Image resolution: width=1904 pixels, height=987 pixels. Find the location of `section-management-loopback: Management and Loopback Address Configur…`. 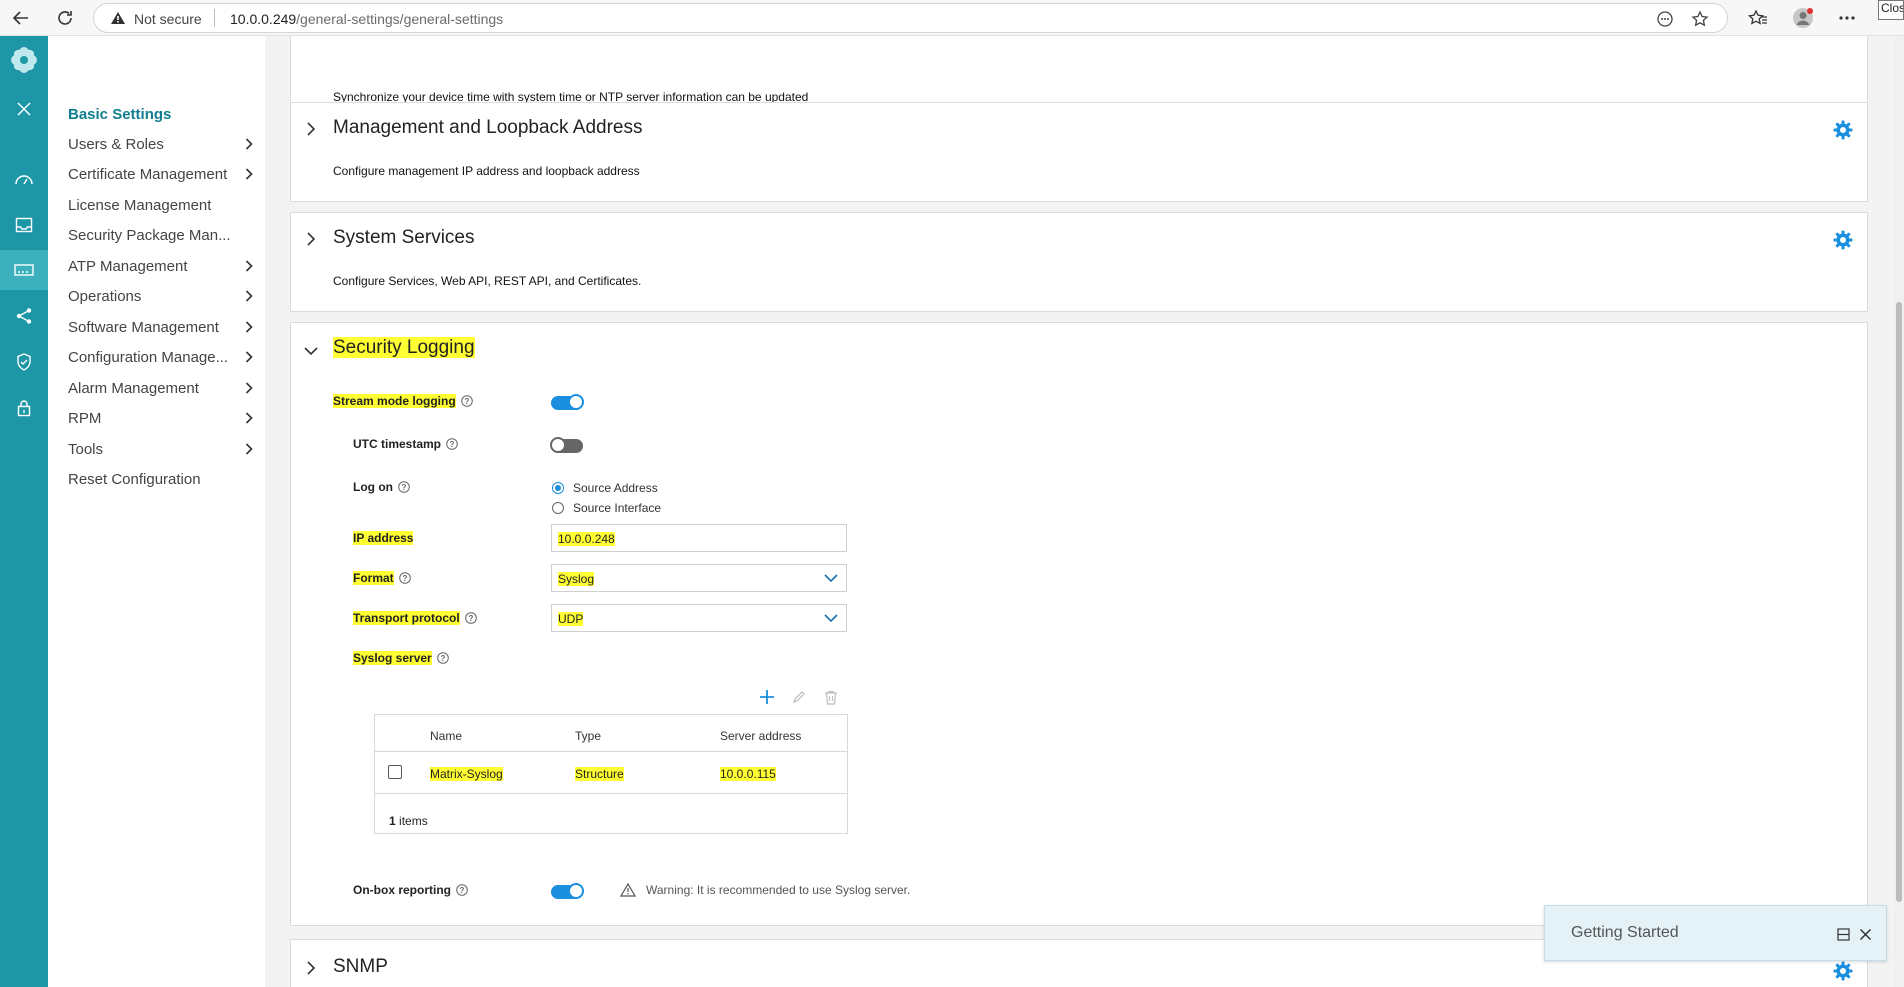

section-management-loopback: Management and Loopback Address Configur… is located at coordinates (1079, 152).